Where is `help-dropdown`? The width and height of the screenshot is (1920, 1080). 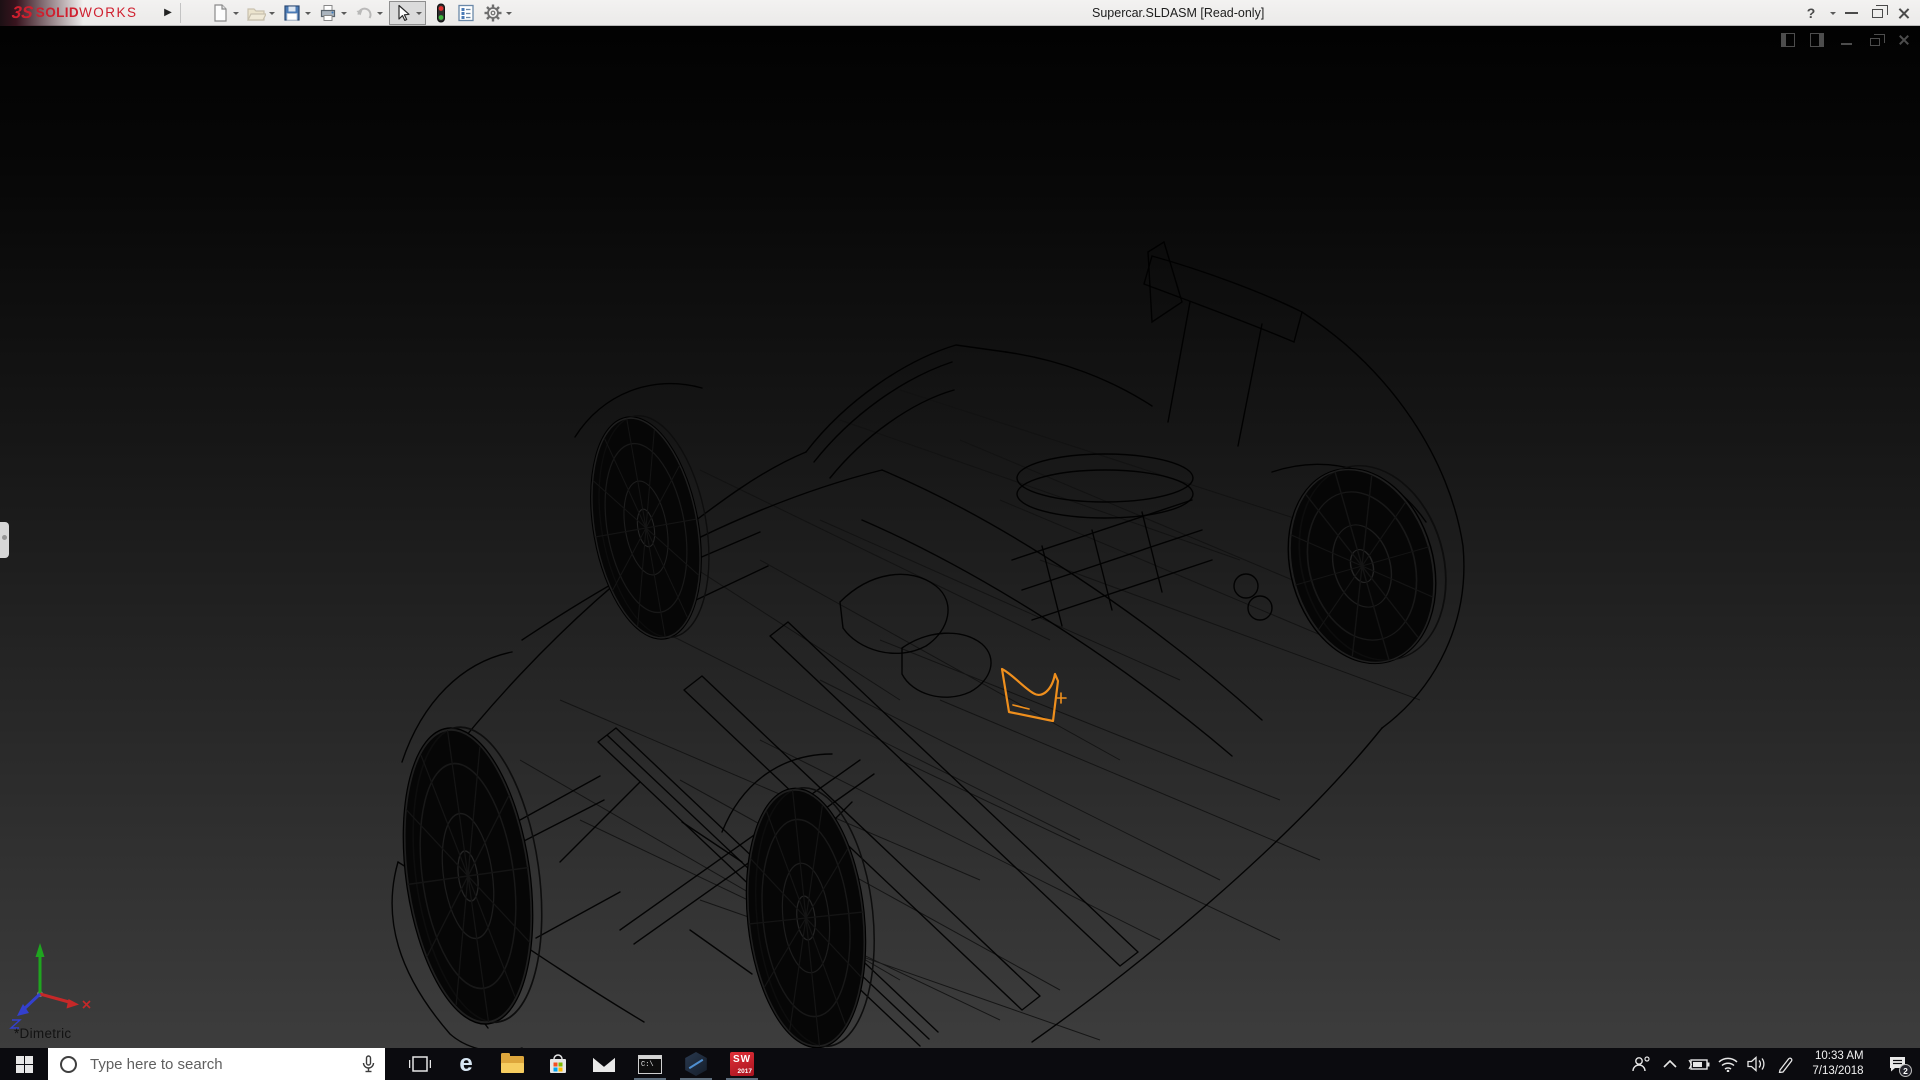
help-dropdown is located at coordinates (1831, 13).